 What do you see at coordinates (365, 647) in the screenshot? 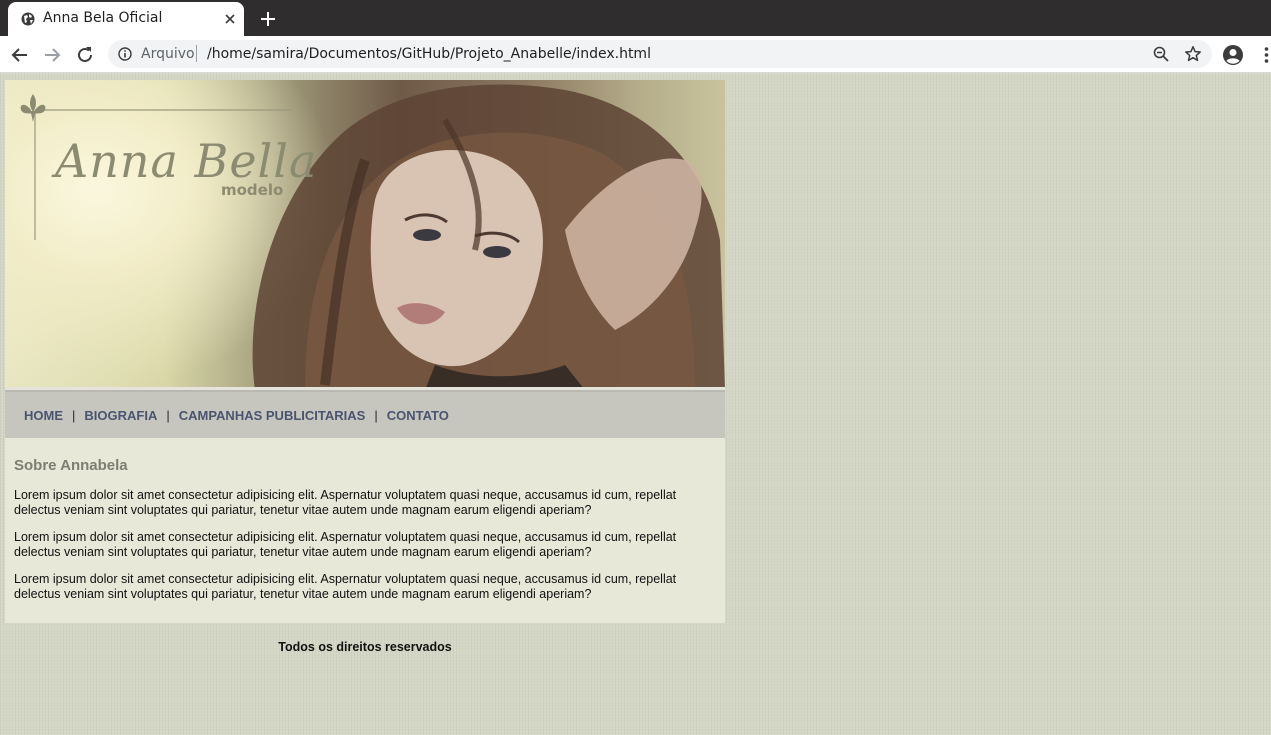
I see `footer-text: Todos os direitos reservados` at bounding box center [365, 647].